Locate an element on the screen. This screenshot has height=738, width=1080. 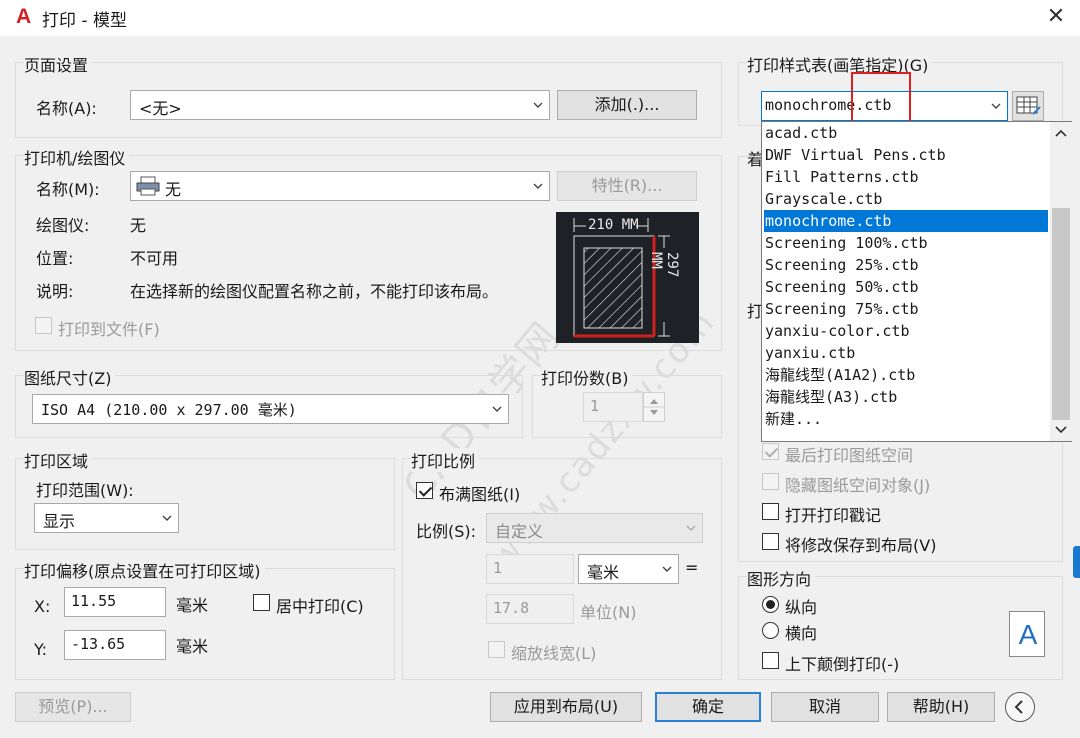
cancel-button: 取消 is located at coordinates (825, 707).